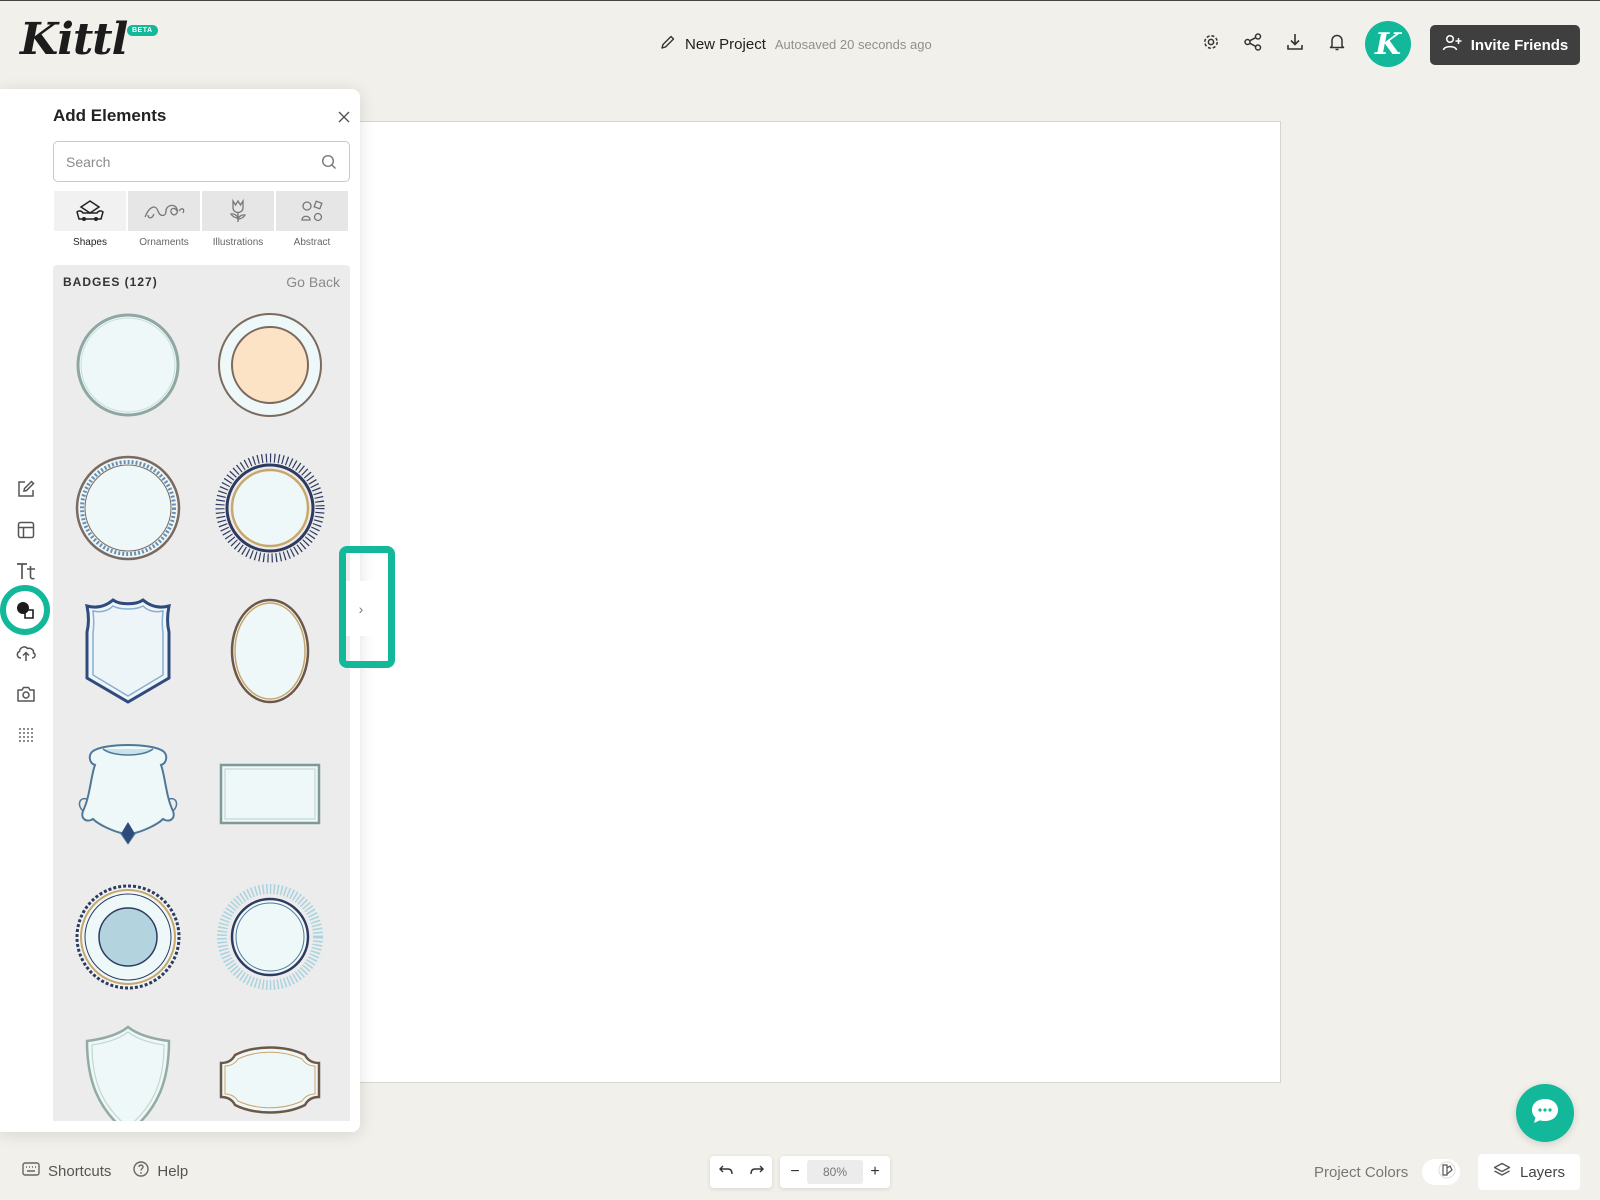 The height and width of the screenshot is (1200, 1600). I want to click on add-user-icon, so click(1452, 45).